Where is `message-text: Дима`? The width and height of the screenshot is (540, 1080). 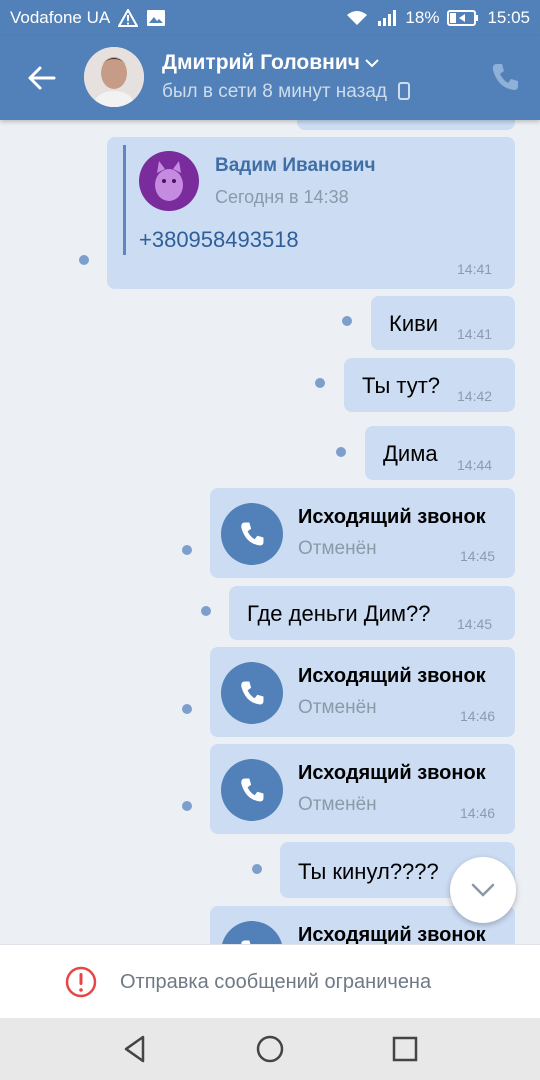 message-text: Дима is located at coordinates (410, 453).